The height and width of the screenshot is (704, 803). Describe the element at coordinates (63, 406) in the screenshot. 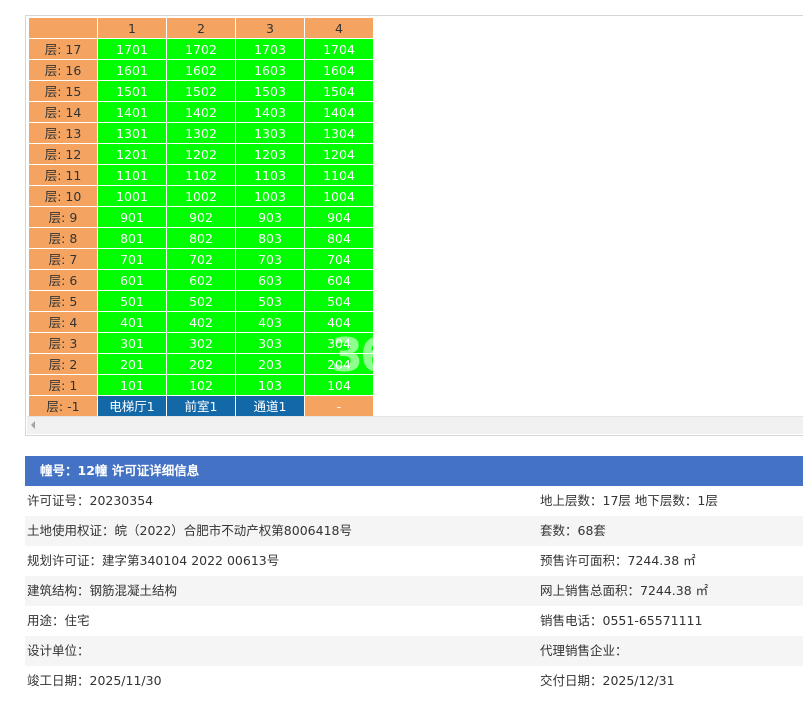

I see `floor-label: 层: -1` at that location.